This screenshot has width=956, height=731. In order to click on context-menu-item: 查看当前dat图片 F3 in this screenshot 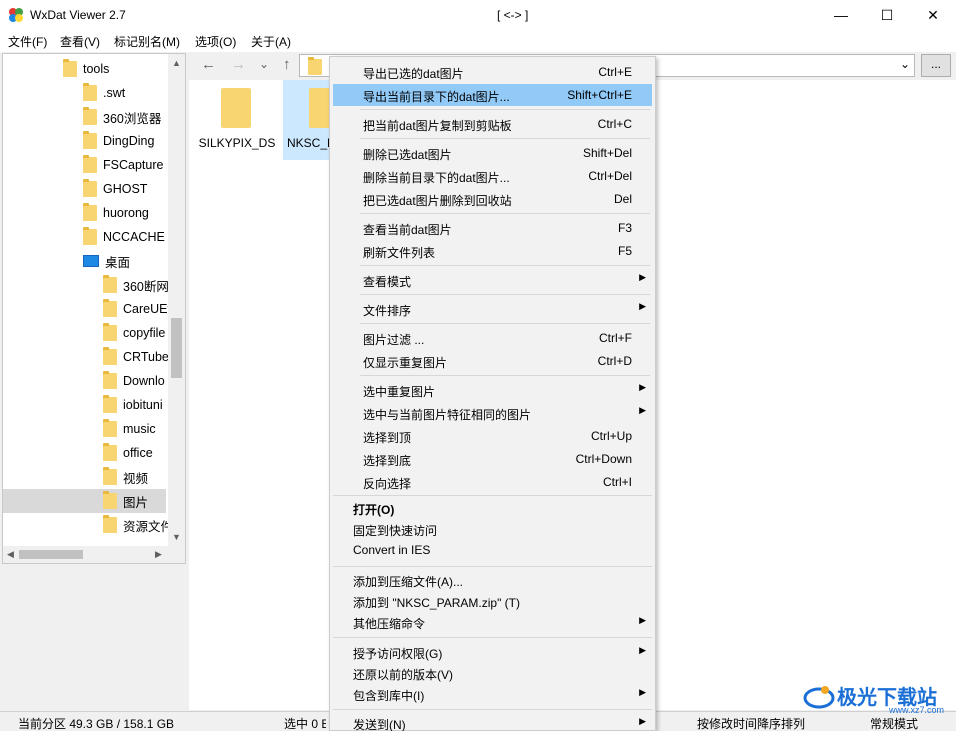, I will do `click(492, 228)`.